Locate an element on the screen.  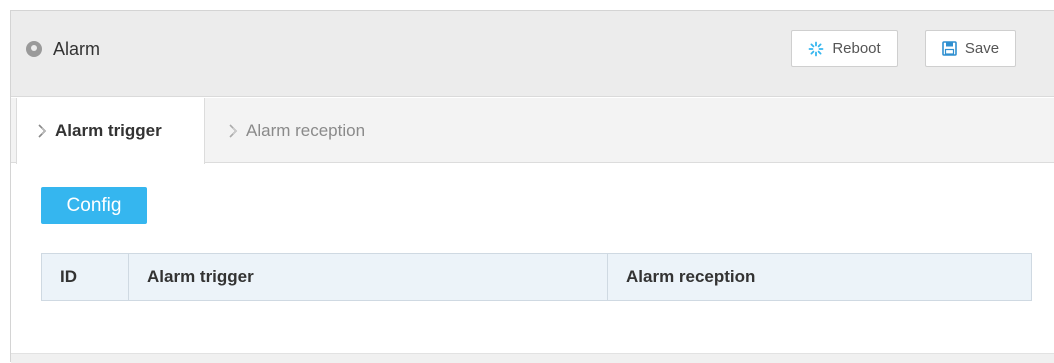
reboot-icon is located at coordinates (816, 49).